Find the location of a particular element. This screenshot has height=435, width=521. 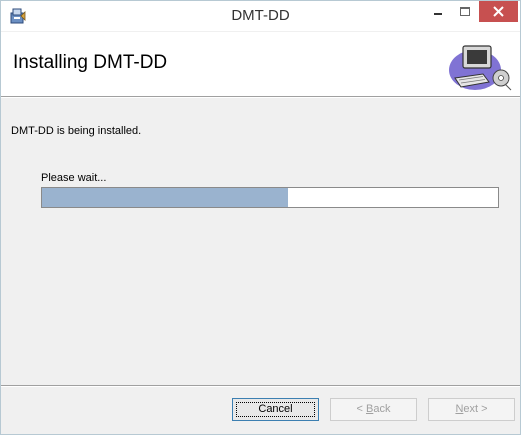

focus-rectangle is located at coordinates (275, 409).